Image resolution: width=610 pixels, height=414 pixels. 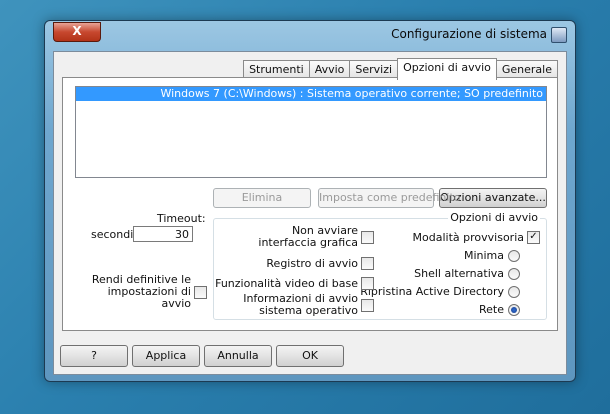 I want to click on timeout-input: 30, so click(x=163, y=234).